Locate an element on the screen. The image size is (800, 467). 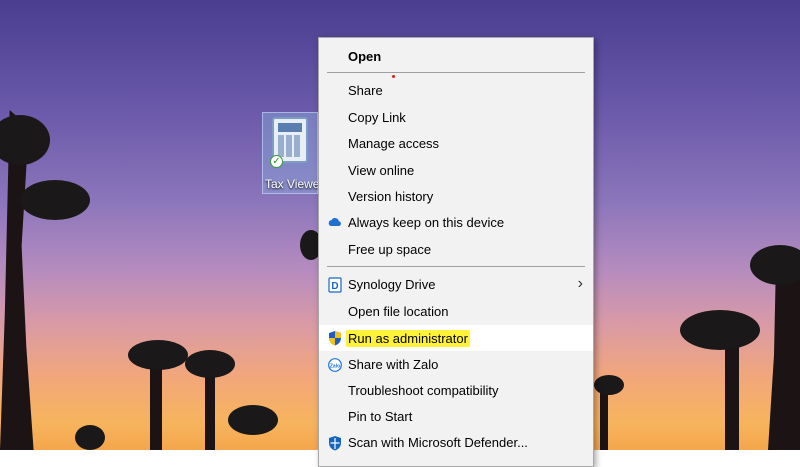
menu-item-pin-to-start: Pin to Start is located at coordinates (456, 417).